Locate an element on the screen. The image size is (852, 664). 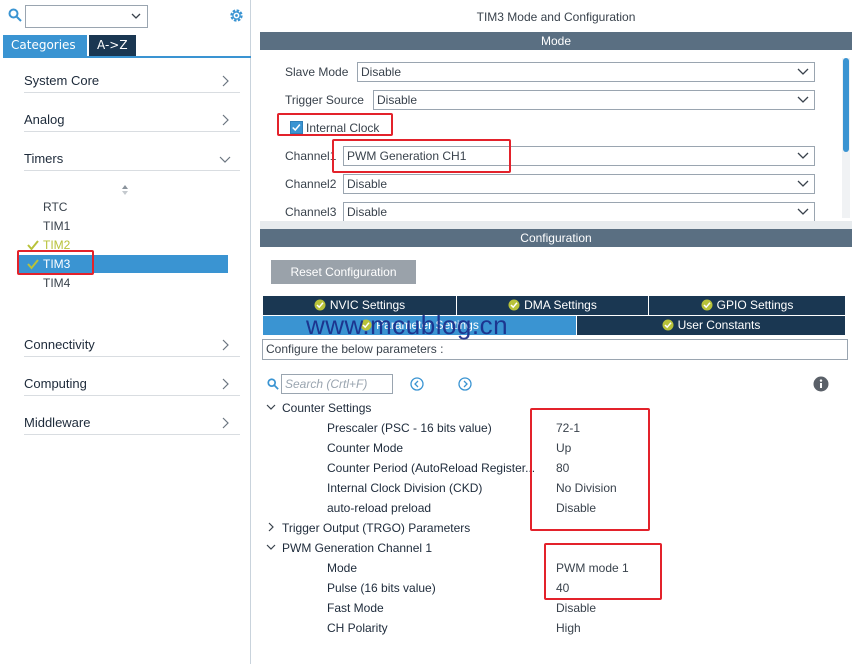
mode-scrollbar-thumb is located at coordinates (846, 105).